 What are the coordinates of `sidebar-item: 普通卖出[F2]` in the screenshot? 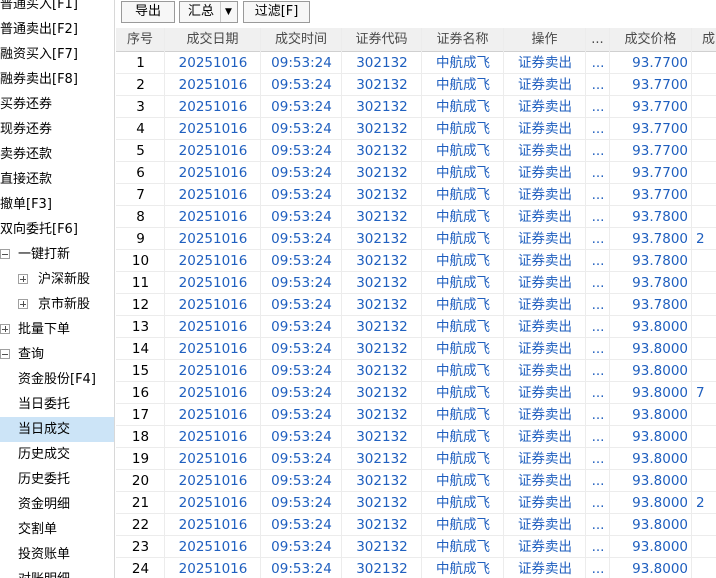 It's located at (57, 29).